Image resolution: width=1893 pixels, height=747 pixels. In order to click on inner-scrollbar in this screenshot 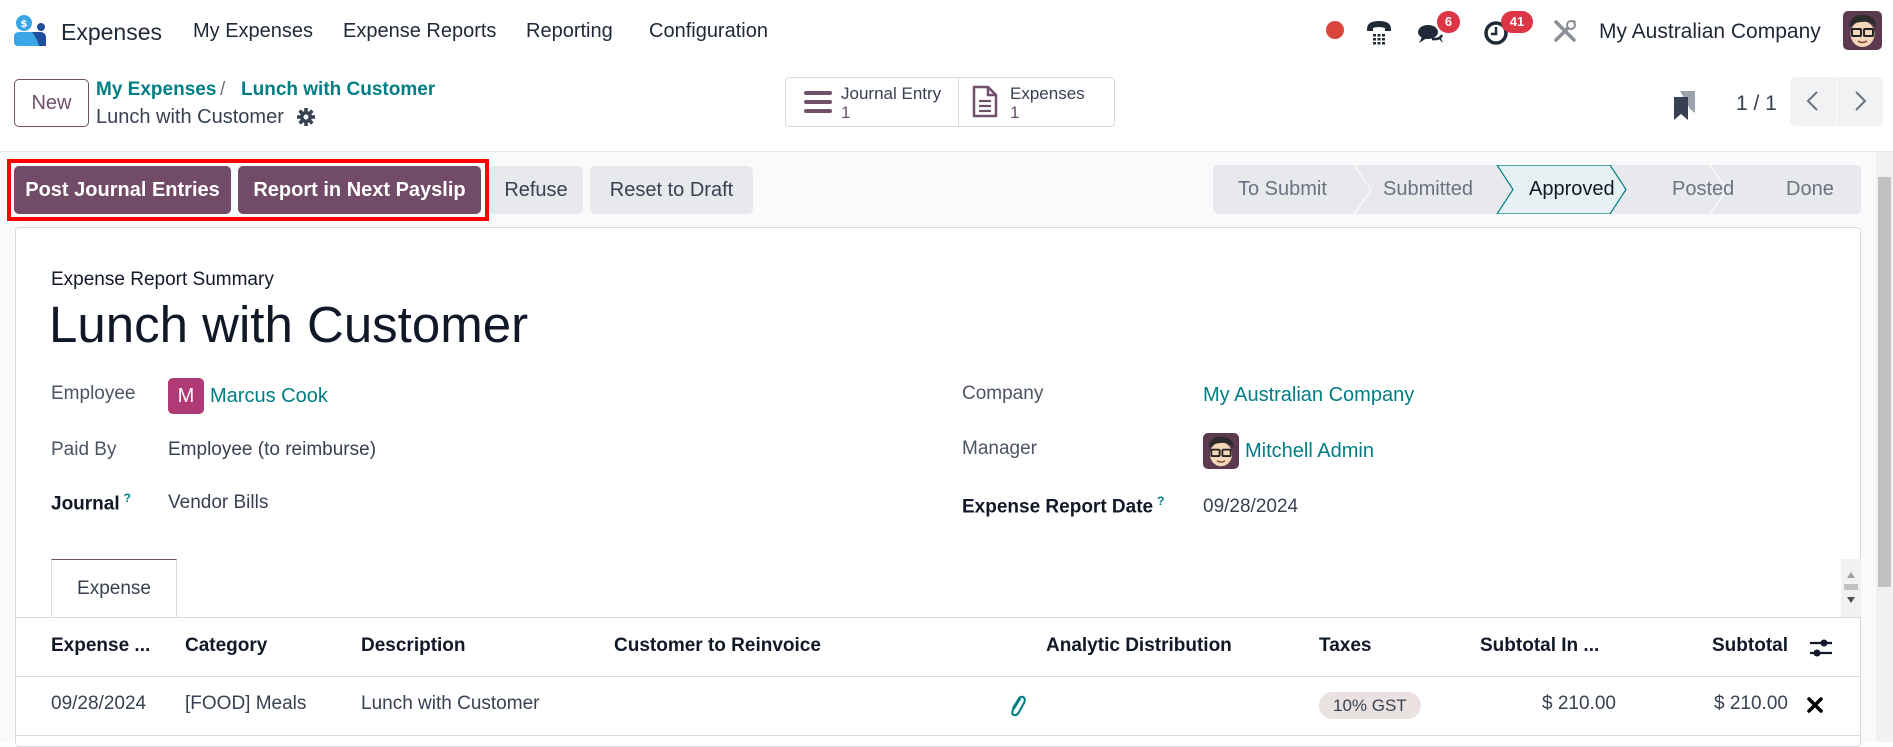, I will do `click(1851, 588)`.